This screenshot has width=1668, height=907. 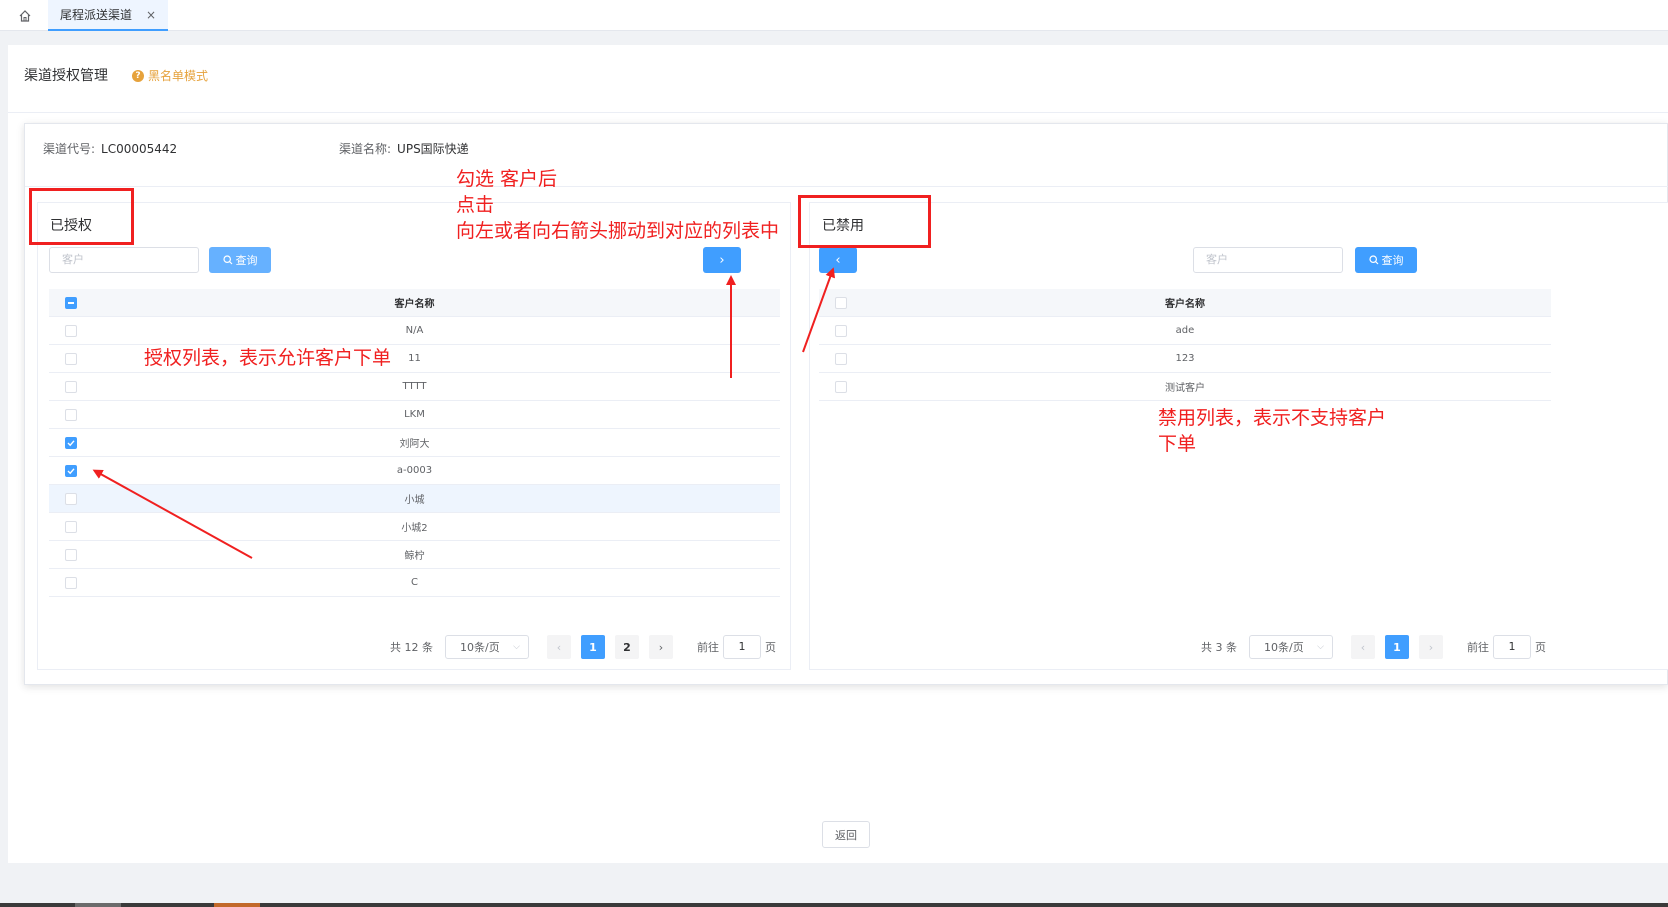 I want to click on customer-name: 小城2, so click(x=414, y=528).